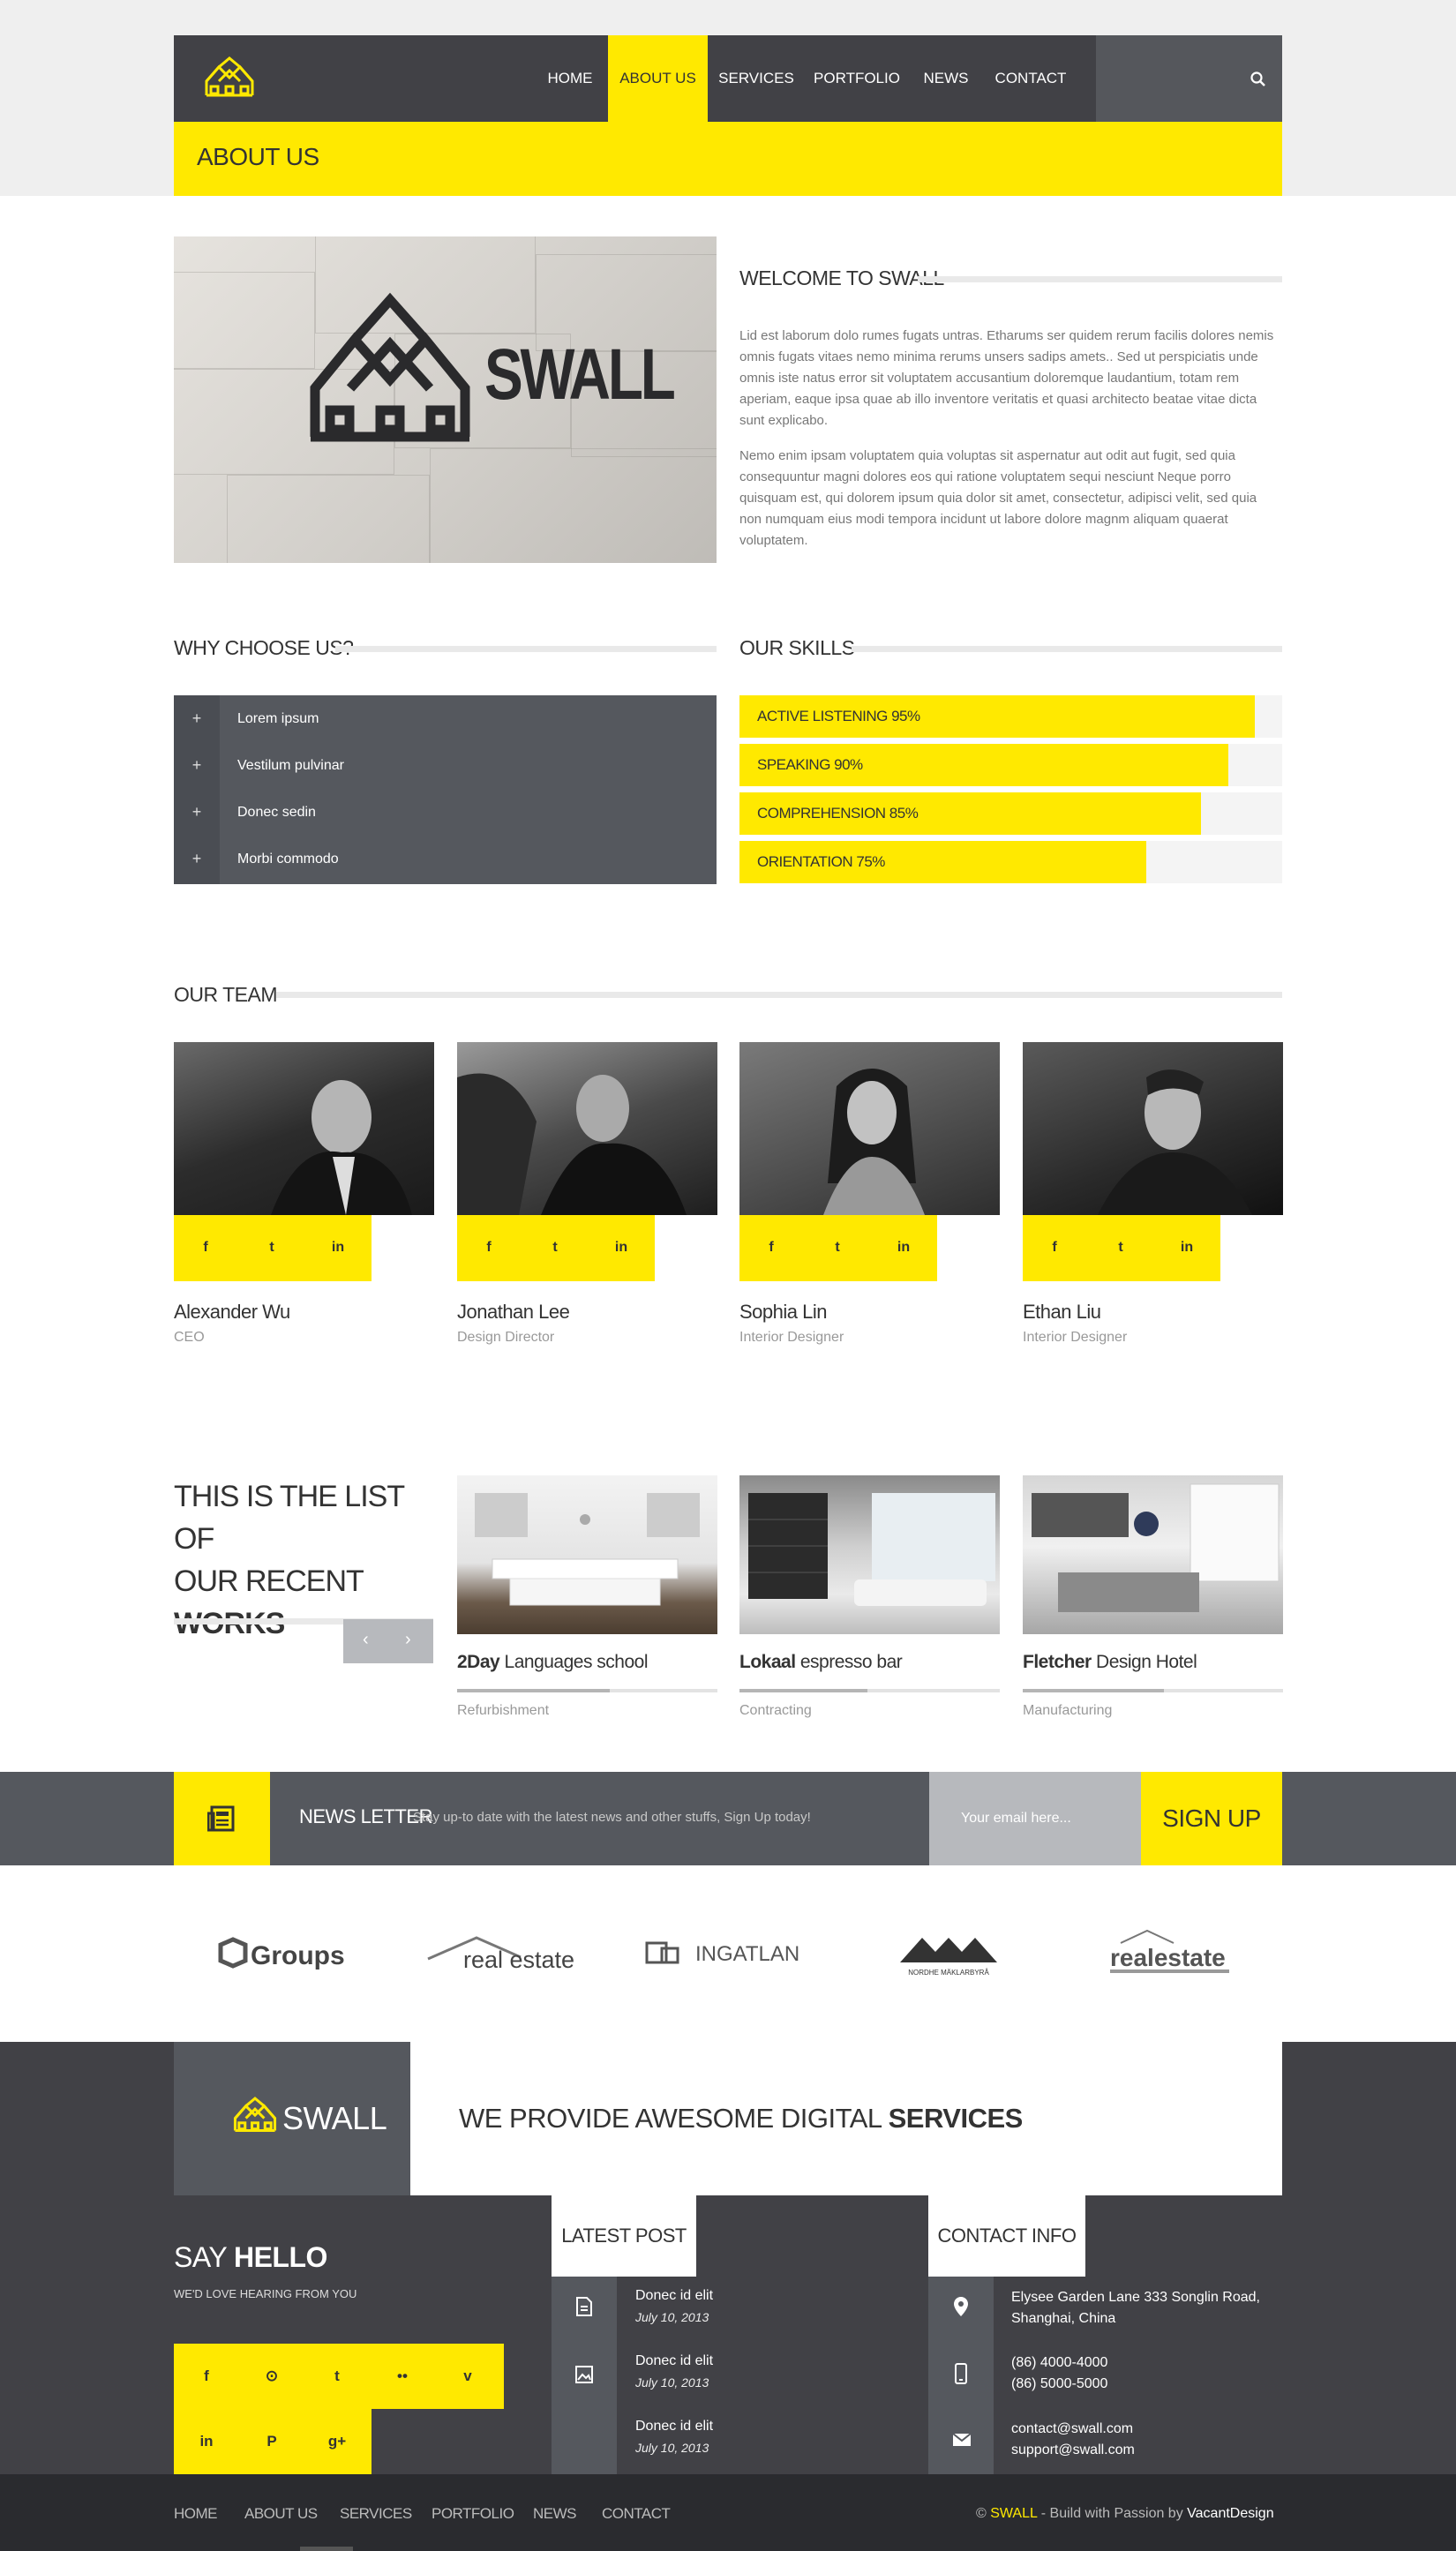  I want to click on vimeo-icon: v, so click(467, 2376).